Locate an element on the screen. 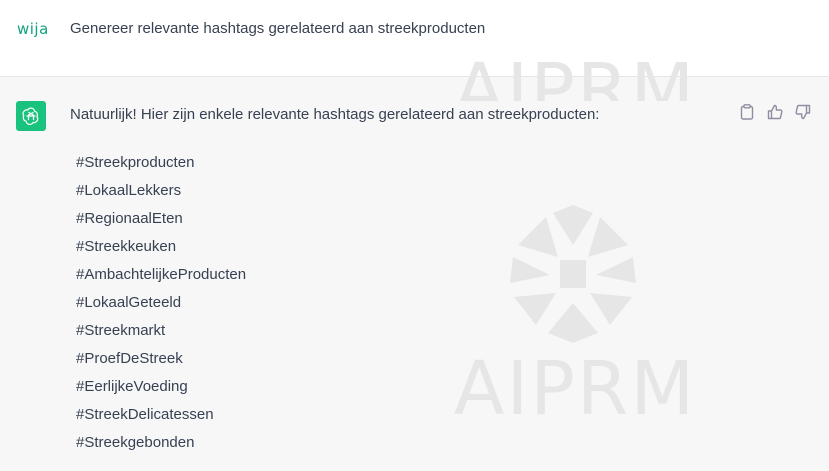 The image size is (829, 471). user-avatar: wija is located at coordinates (33, 29).